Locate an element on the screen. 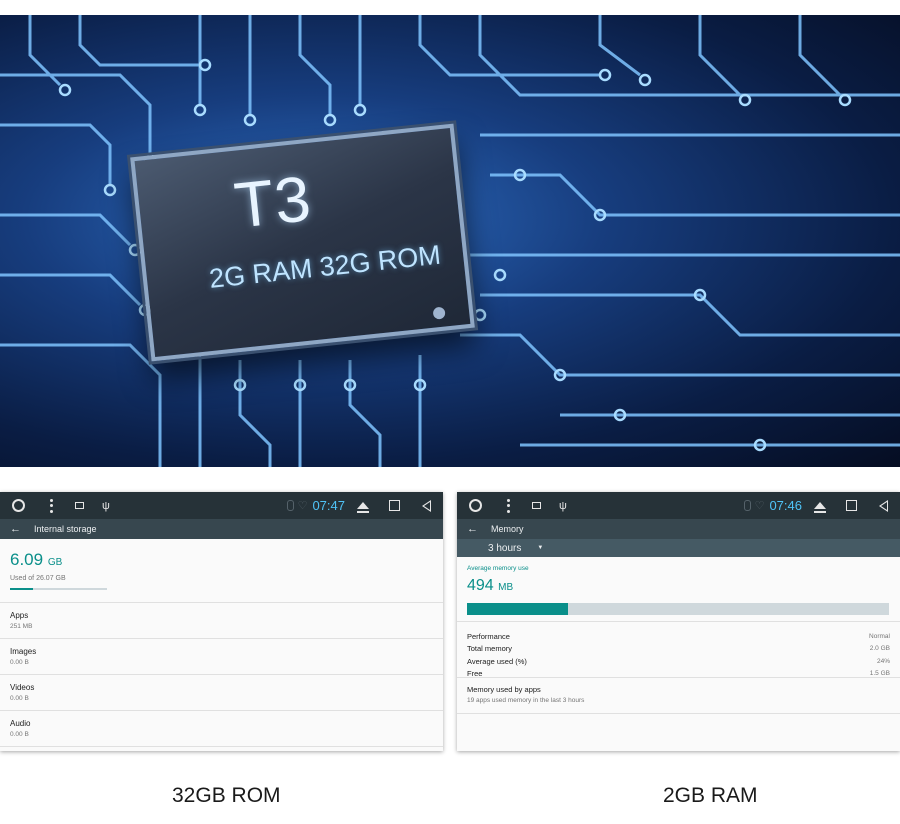  storage-category-row: Audio 0.00 B is located at coordinates (221, 729).